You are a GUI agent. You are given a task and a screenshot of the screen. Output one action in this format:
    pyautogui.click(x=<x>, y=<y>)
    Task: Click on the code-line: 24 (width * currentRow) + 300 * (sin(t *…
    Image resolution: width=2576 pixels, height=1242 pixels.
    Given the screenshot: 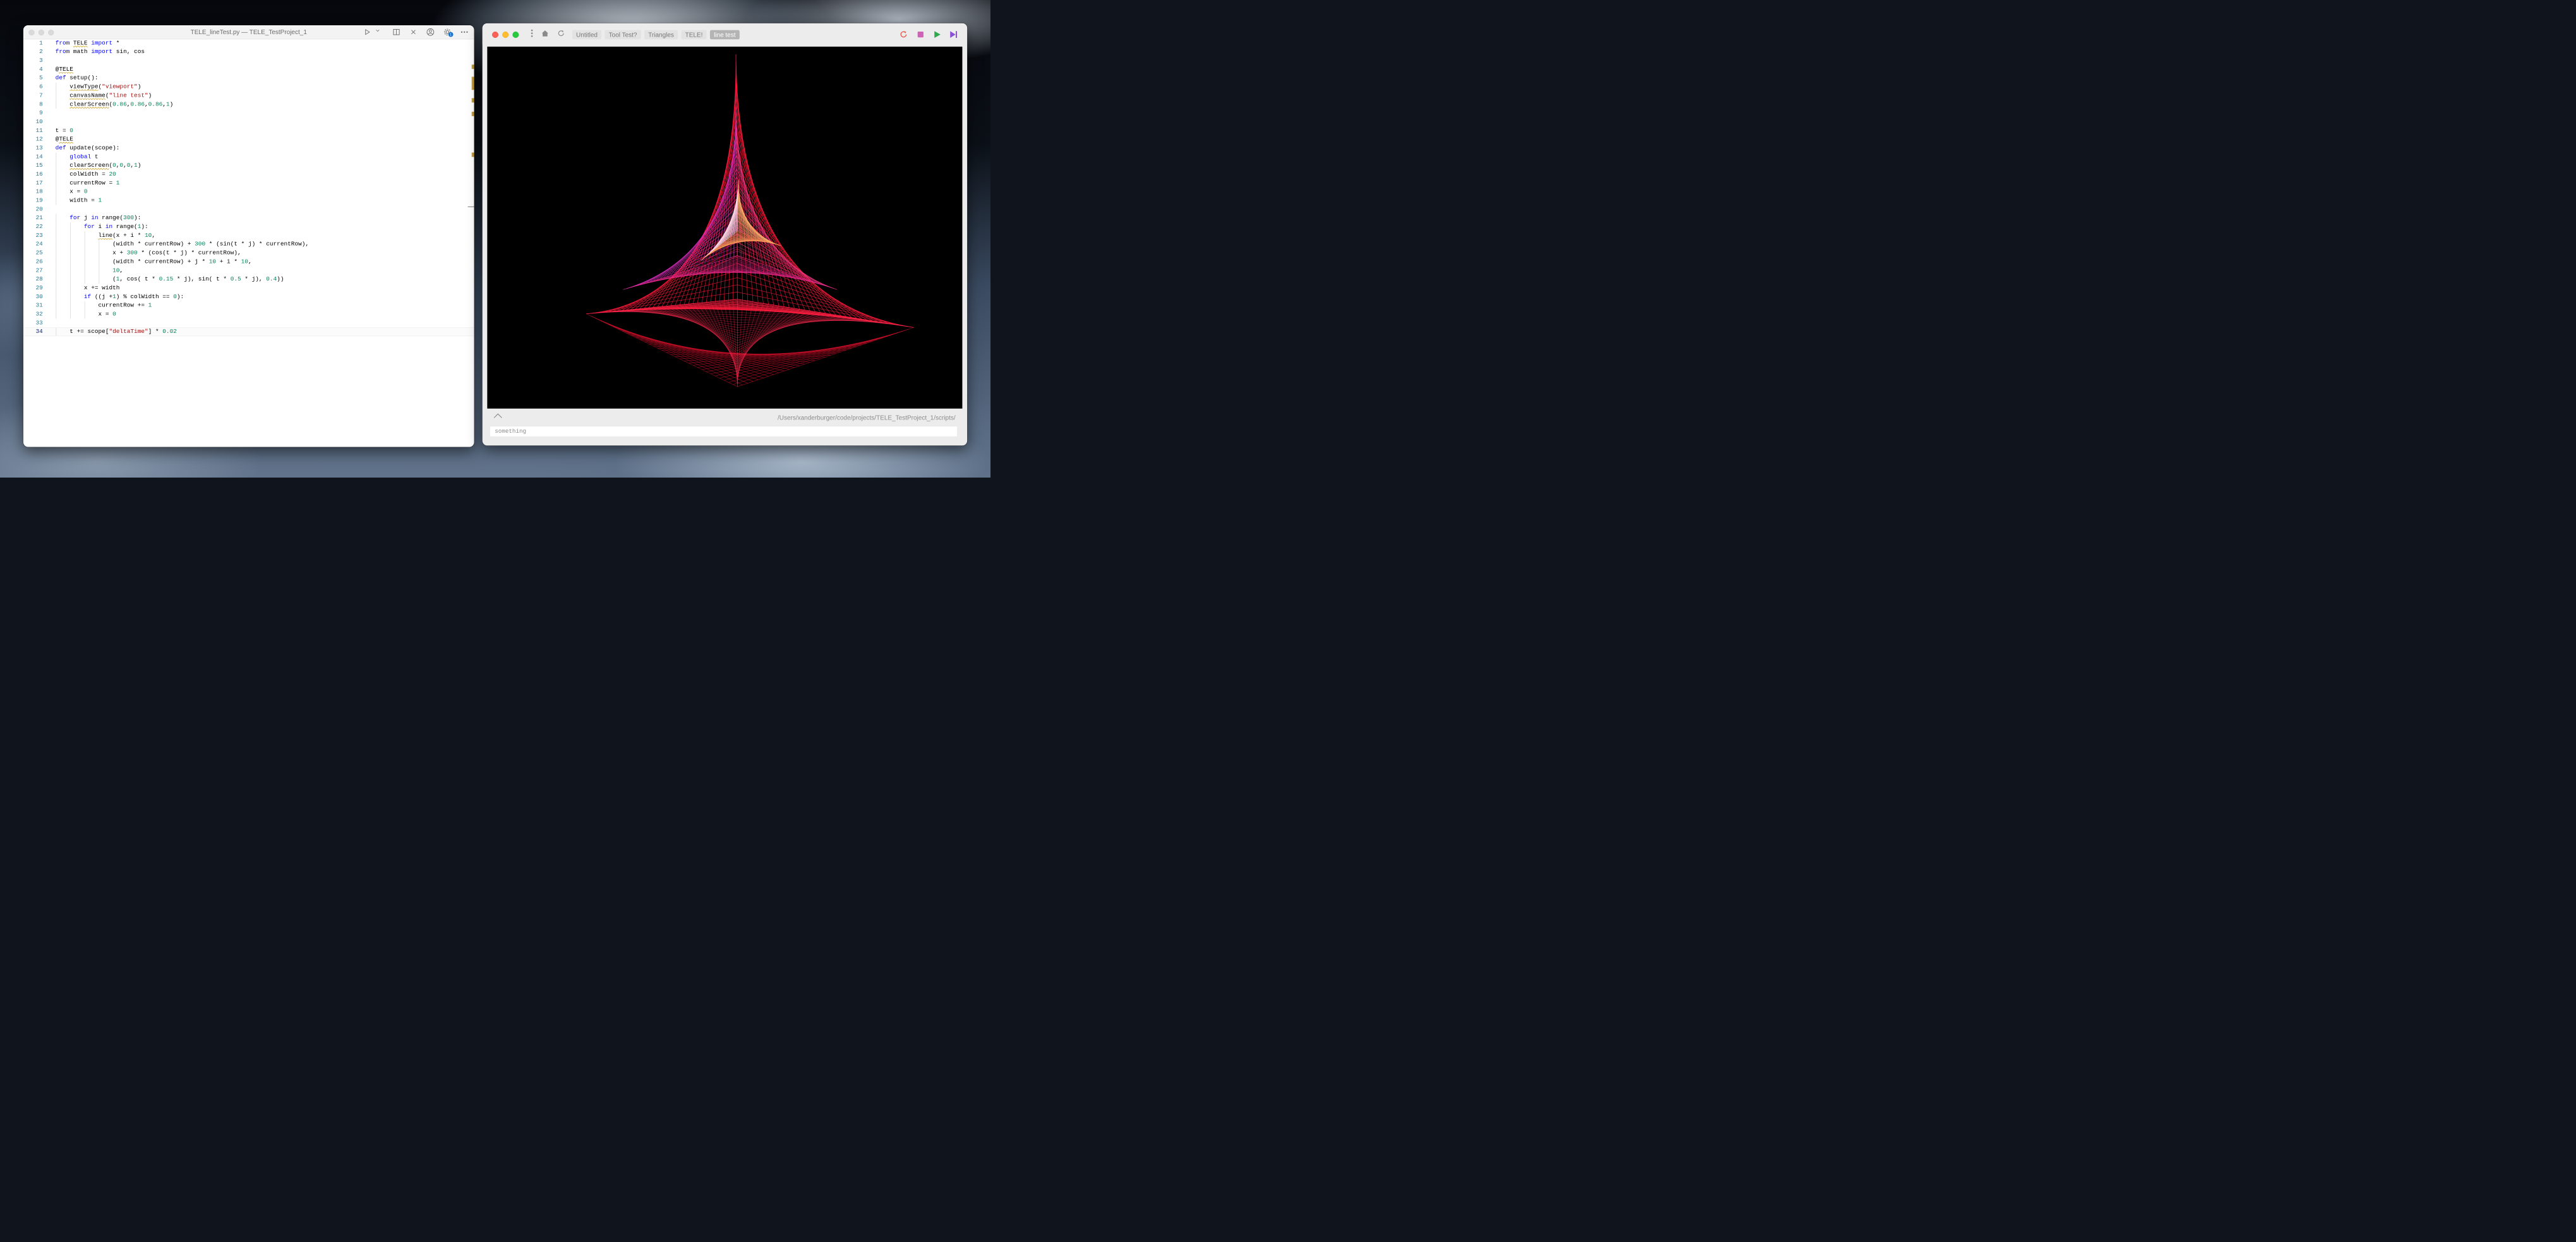 What is the action you would take?
    pyautogui.click(x=248, y=244)
    